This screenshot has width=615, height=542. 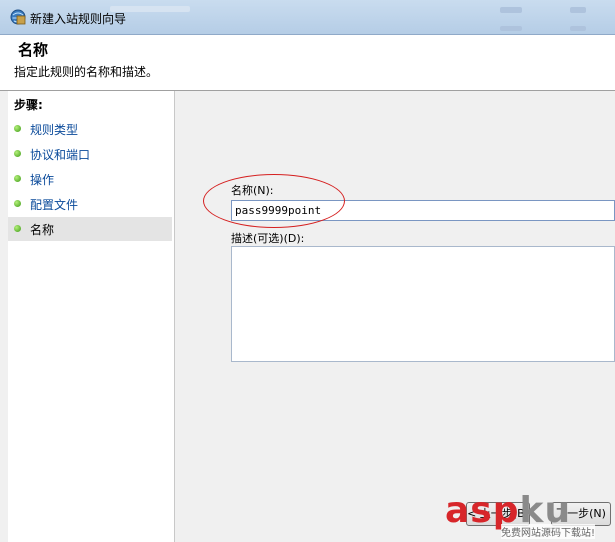 What do you see at coordinates (33, 50) in the screenshot?
I see `page-title: 名称` at bounding box center [33, 50].